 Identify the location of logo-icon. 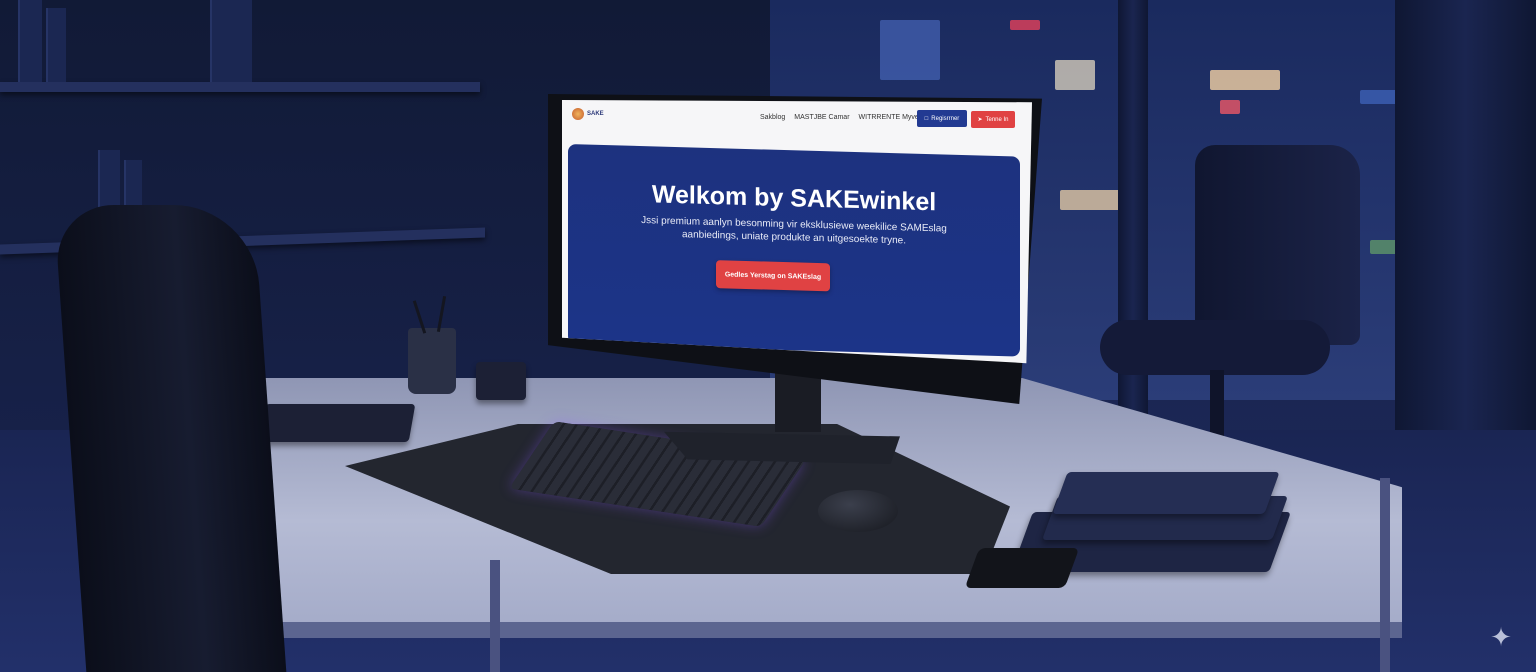
(578, 114).